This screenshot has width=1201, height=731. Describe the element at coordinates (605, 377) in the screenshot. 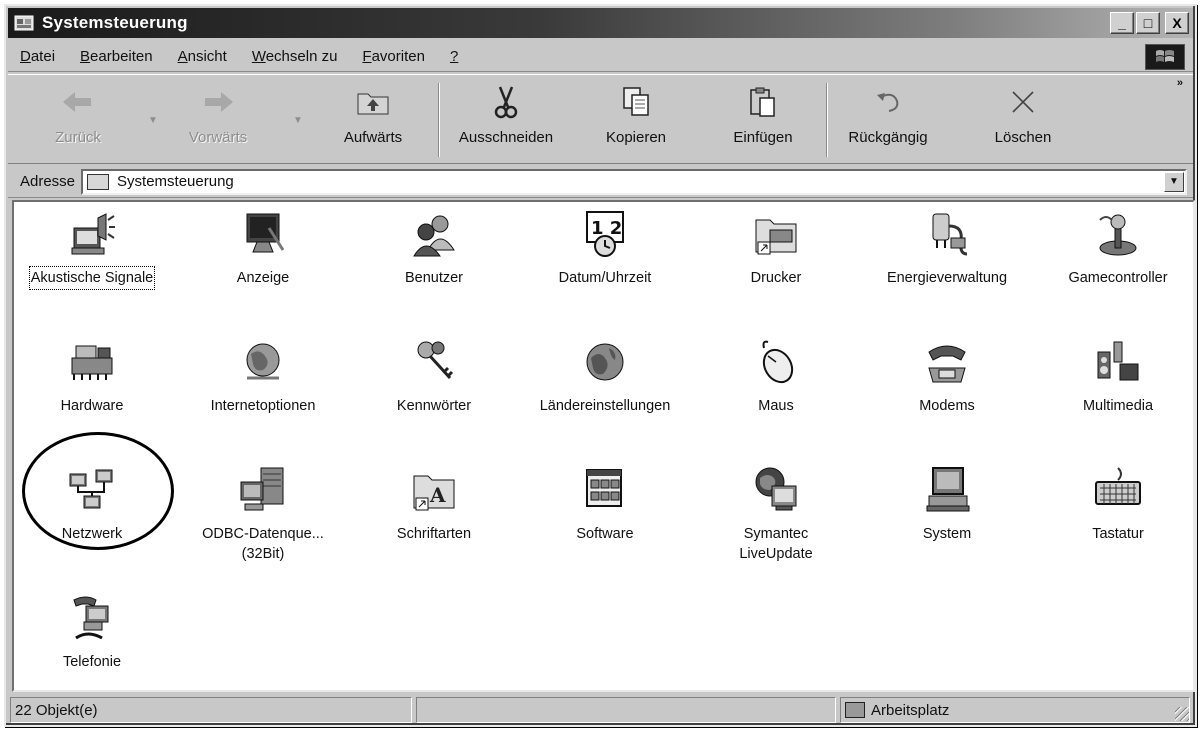

I see `control-panel-item: Ländereinstellungen` at that location.